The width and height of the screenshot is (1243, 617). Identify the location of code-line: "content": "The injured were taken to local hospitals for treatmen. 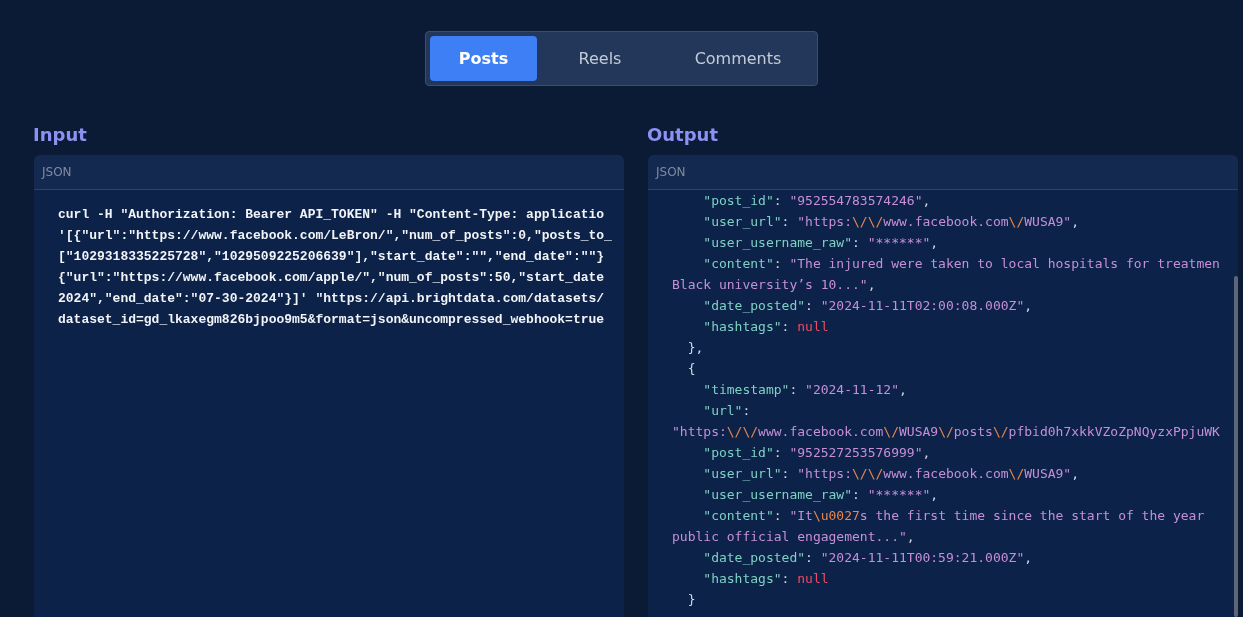
(961, 264).